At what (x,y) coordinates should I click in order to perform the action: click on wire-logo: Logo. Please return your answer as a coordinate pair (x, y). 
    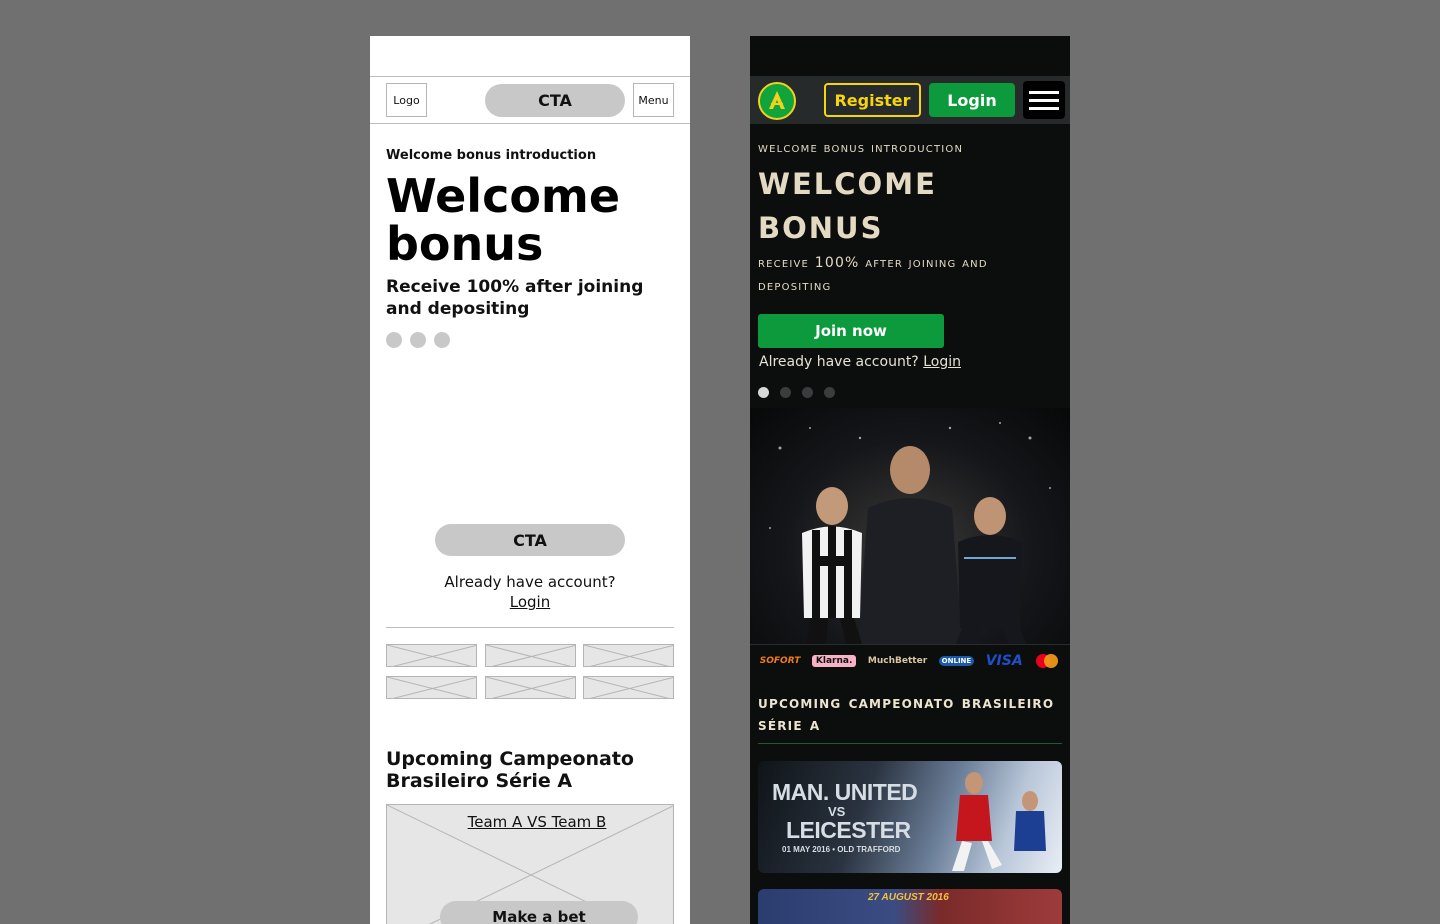
    Looking at the image, I should click on (406, 100).